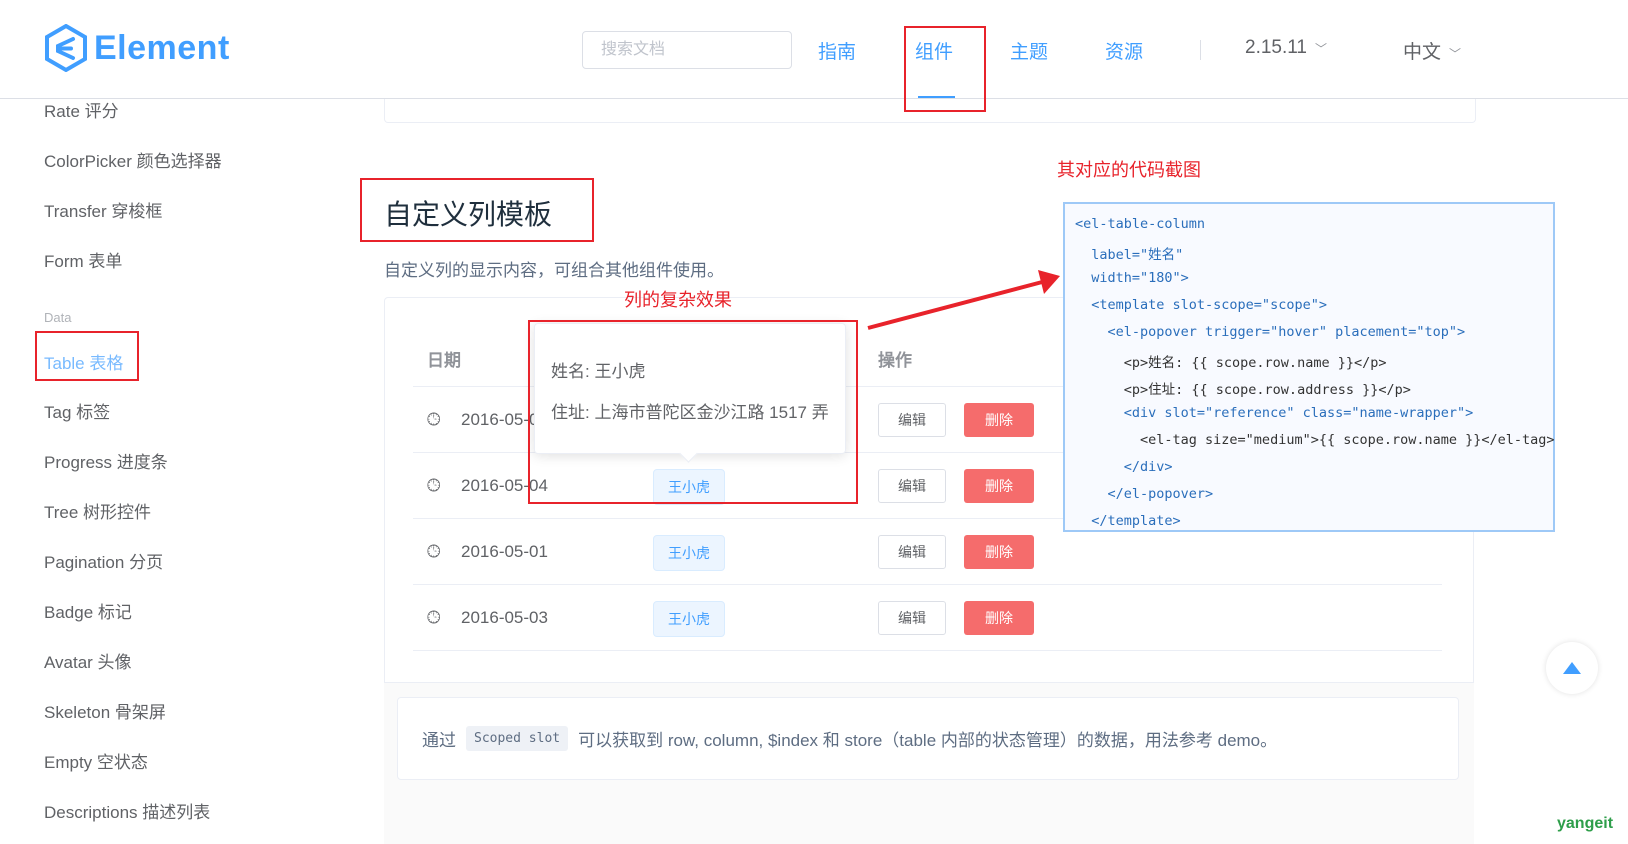 The image size is (1628, 844). Describe the element at coordinates (1585, 823) in the screenshot. I see `watermark: yangeit` at that location.